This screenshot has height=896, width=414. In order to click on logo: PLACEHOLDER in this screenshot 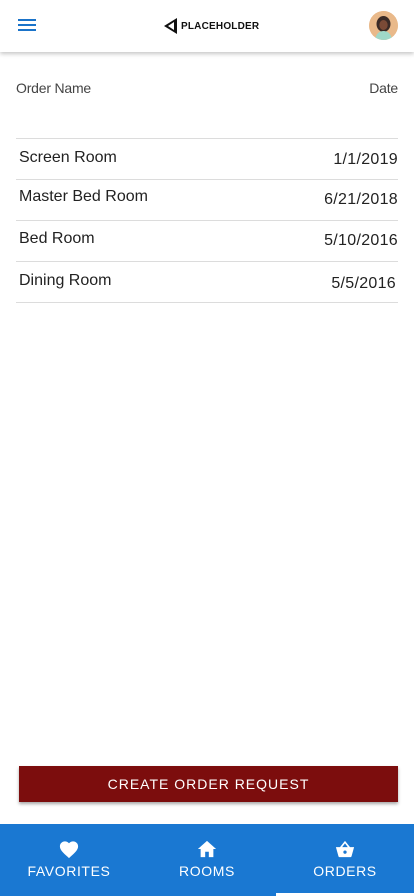, I will do `click(211, 26)`.